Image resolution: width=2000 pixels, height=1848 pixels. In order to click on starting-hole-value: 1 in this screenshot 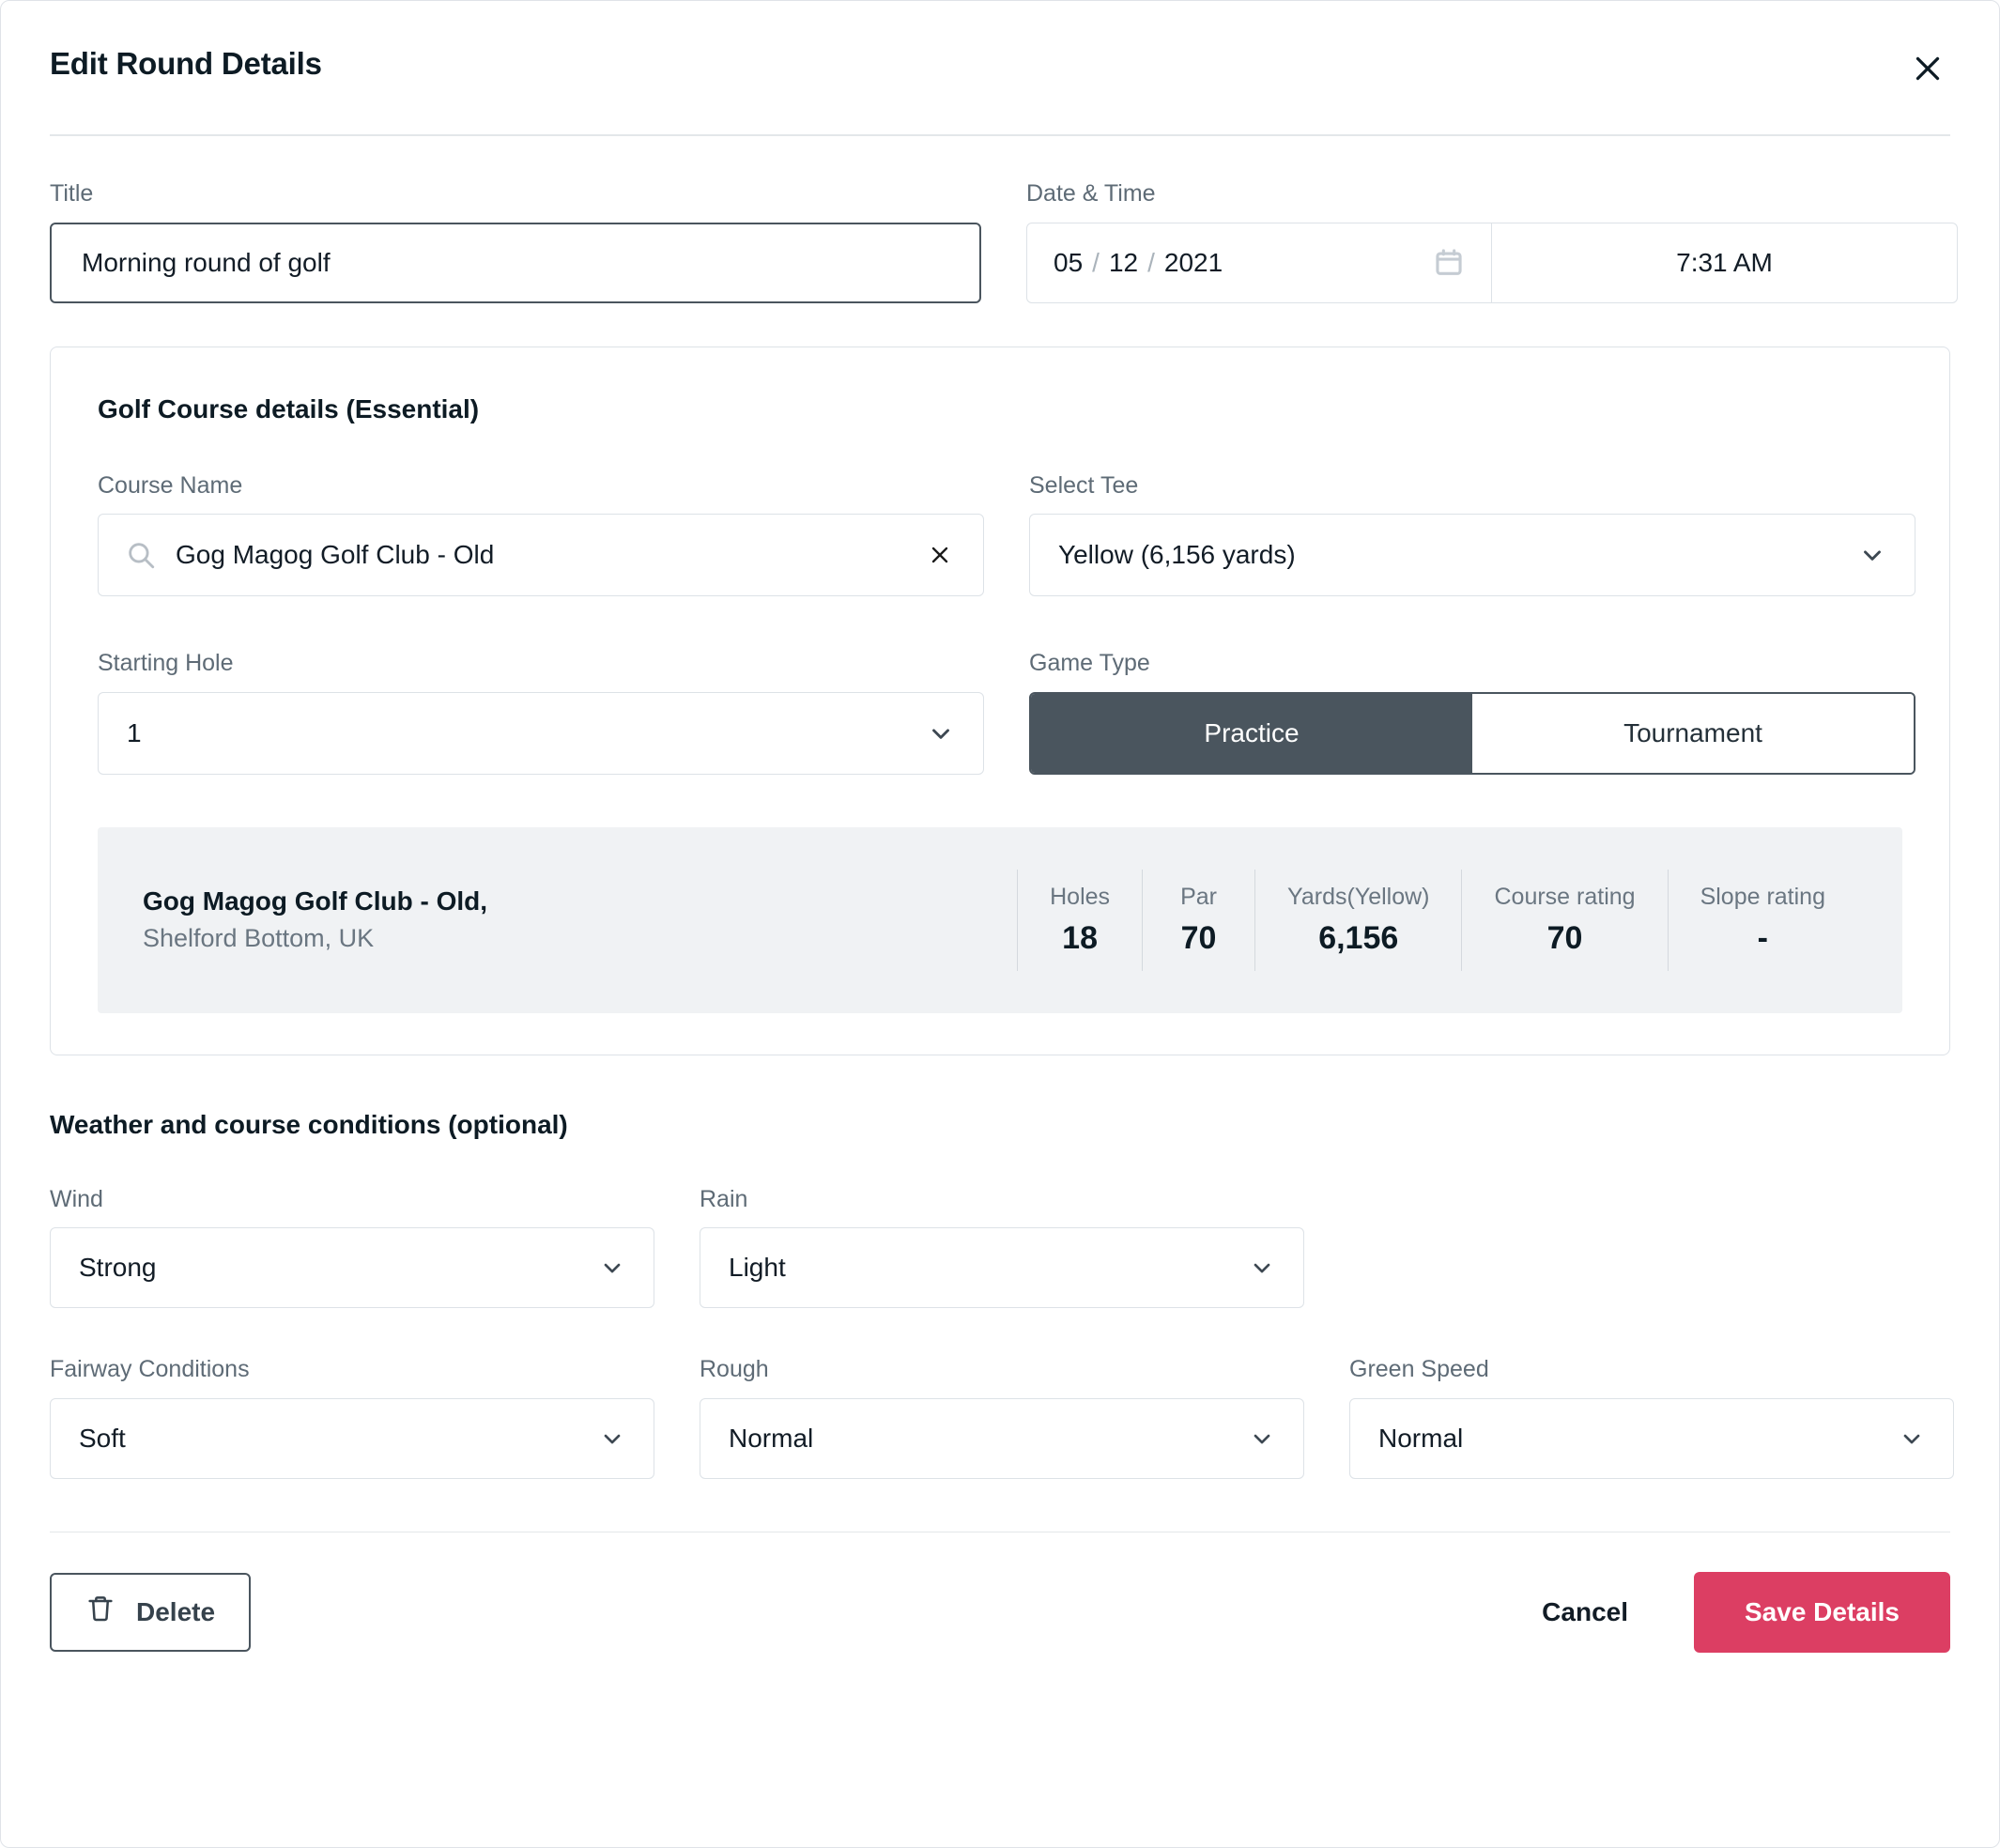, I will do `click(134, 732)`.